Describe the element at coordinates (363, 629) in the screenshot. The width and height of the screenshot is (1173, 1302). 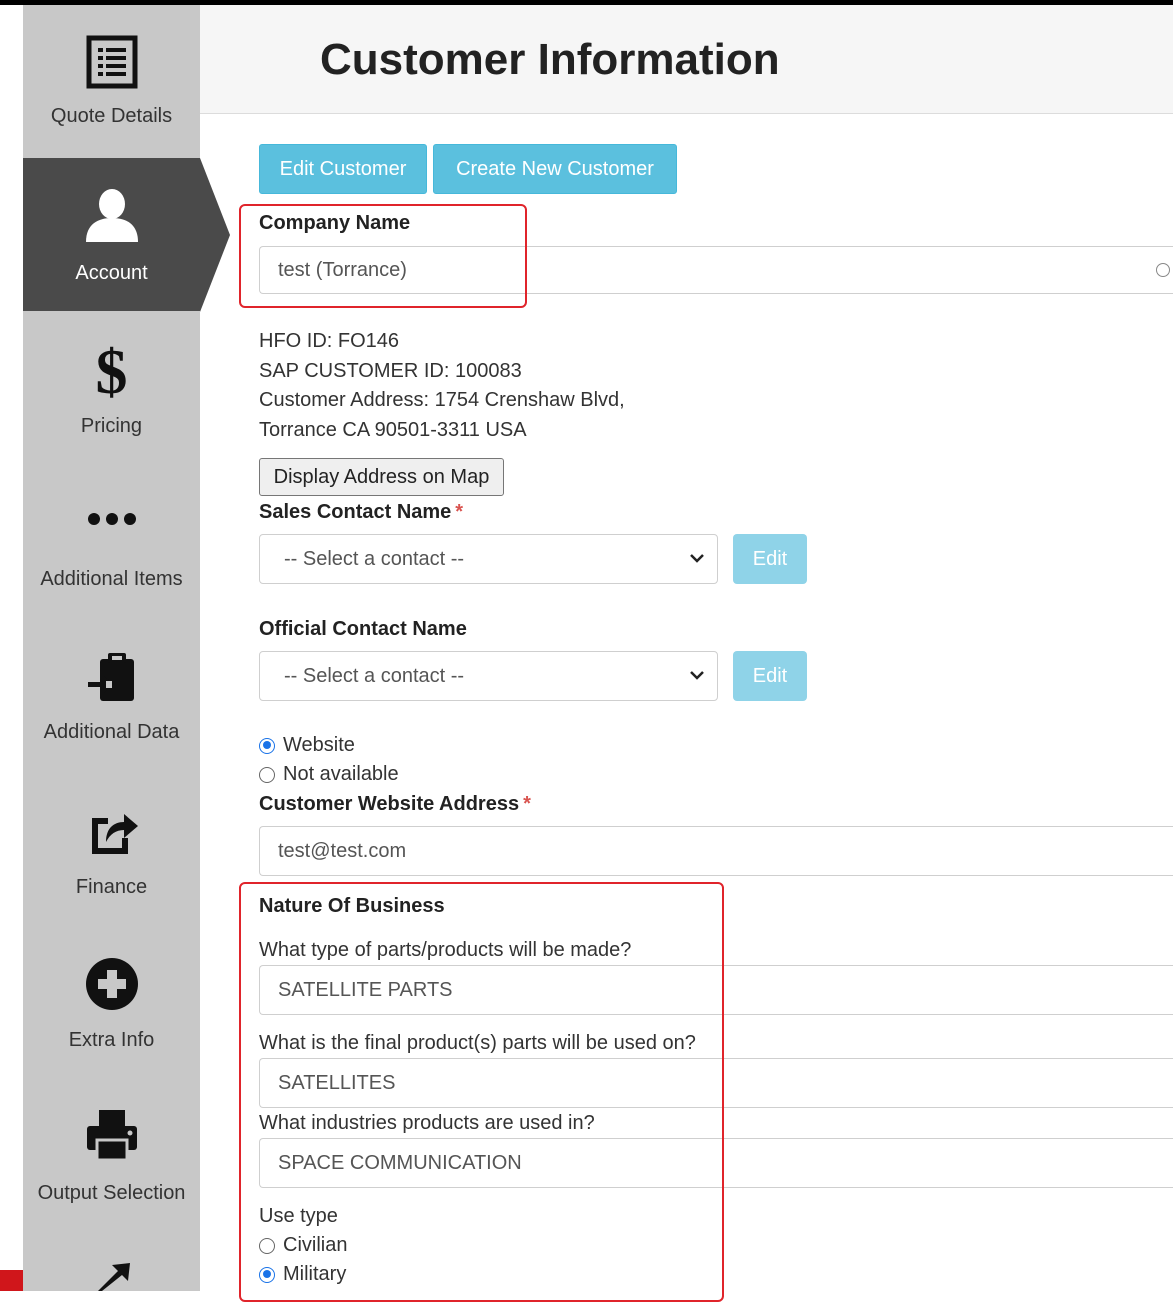
I see `official-contact-label: Official Contact Name` at that location.